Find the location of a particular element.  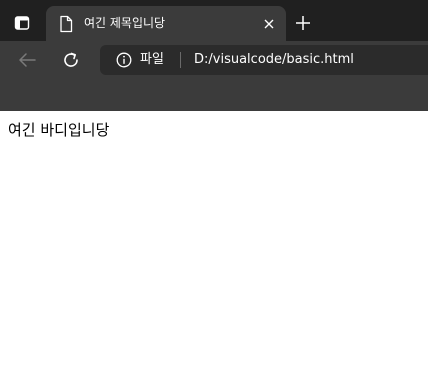

arrow-left-icon is located at coordinates (27, 60).